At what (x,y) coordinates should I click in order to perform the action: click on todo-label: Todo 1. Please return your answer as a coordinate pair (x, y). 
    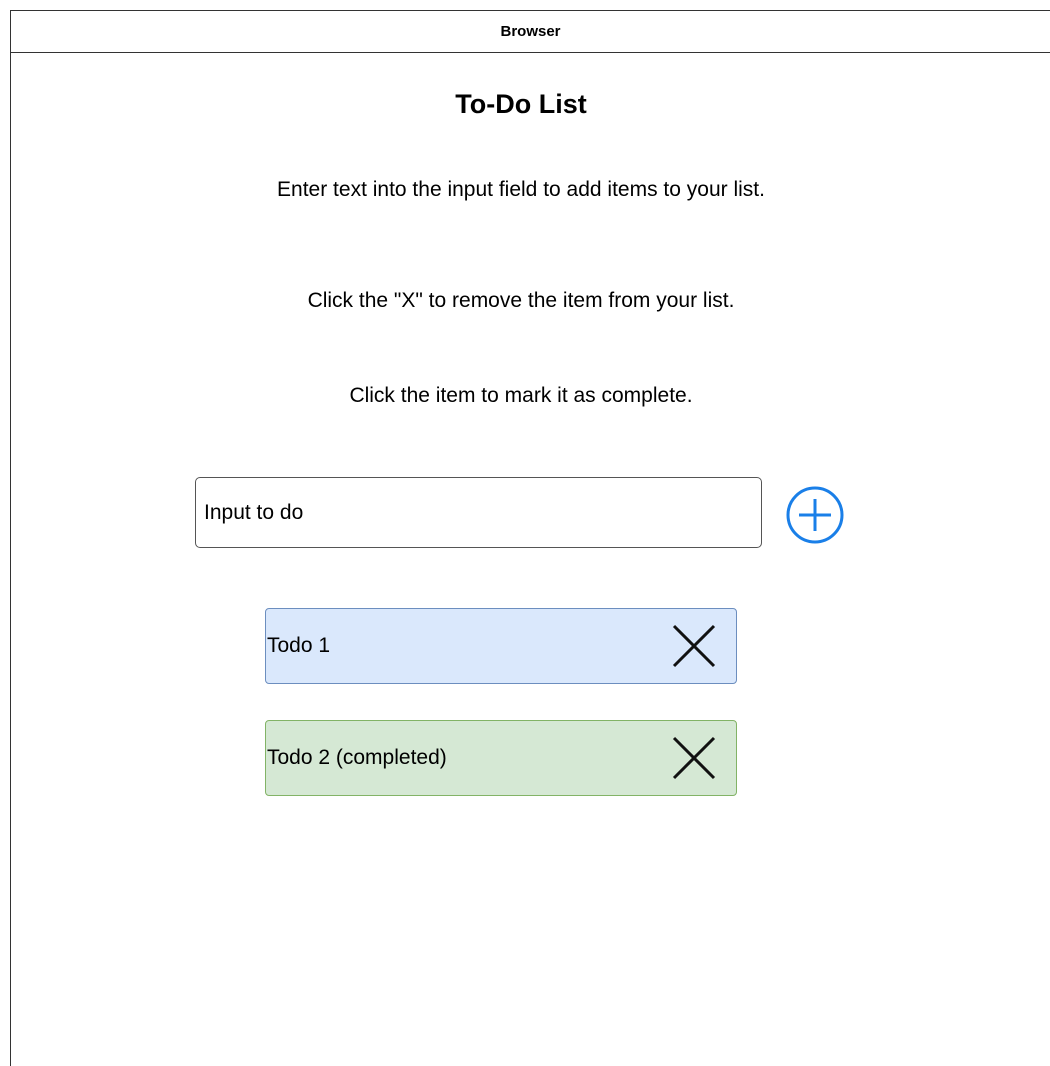
    Looking at the image, I should click on (299, 645).